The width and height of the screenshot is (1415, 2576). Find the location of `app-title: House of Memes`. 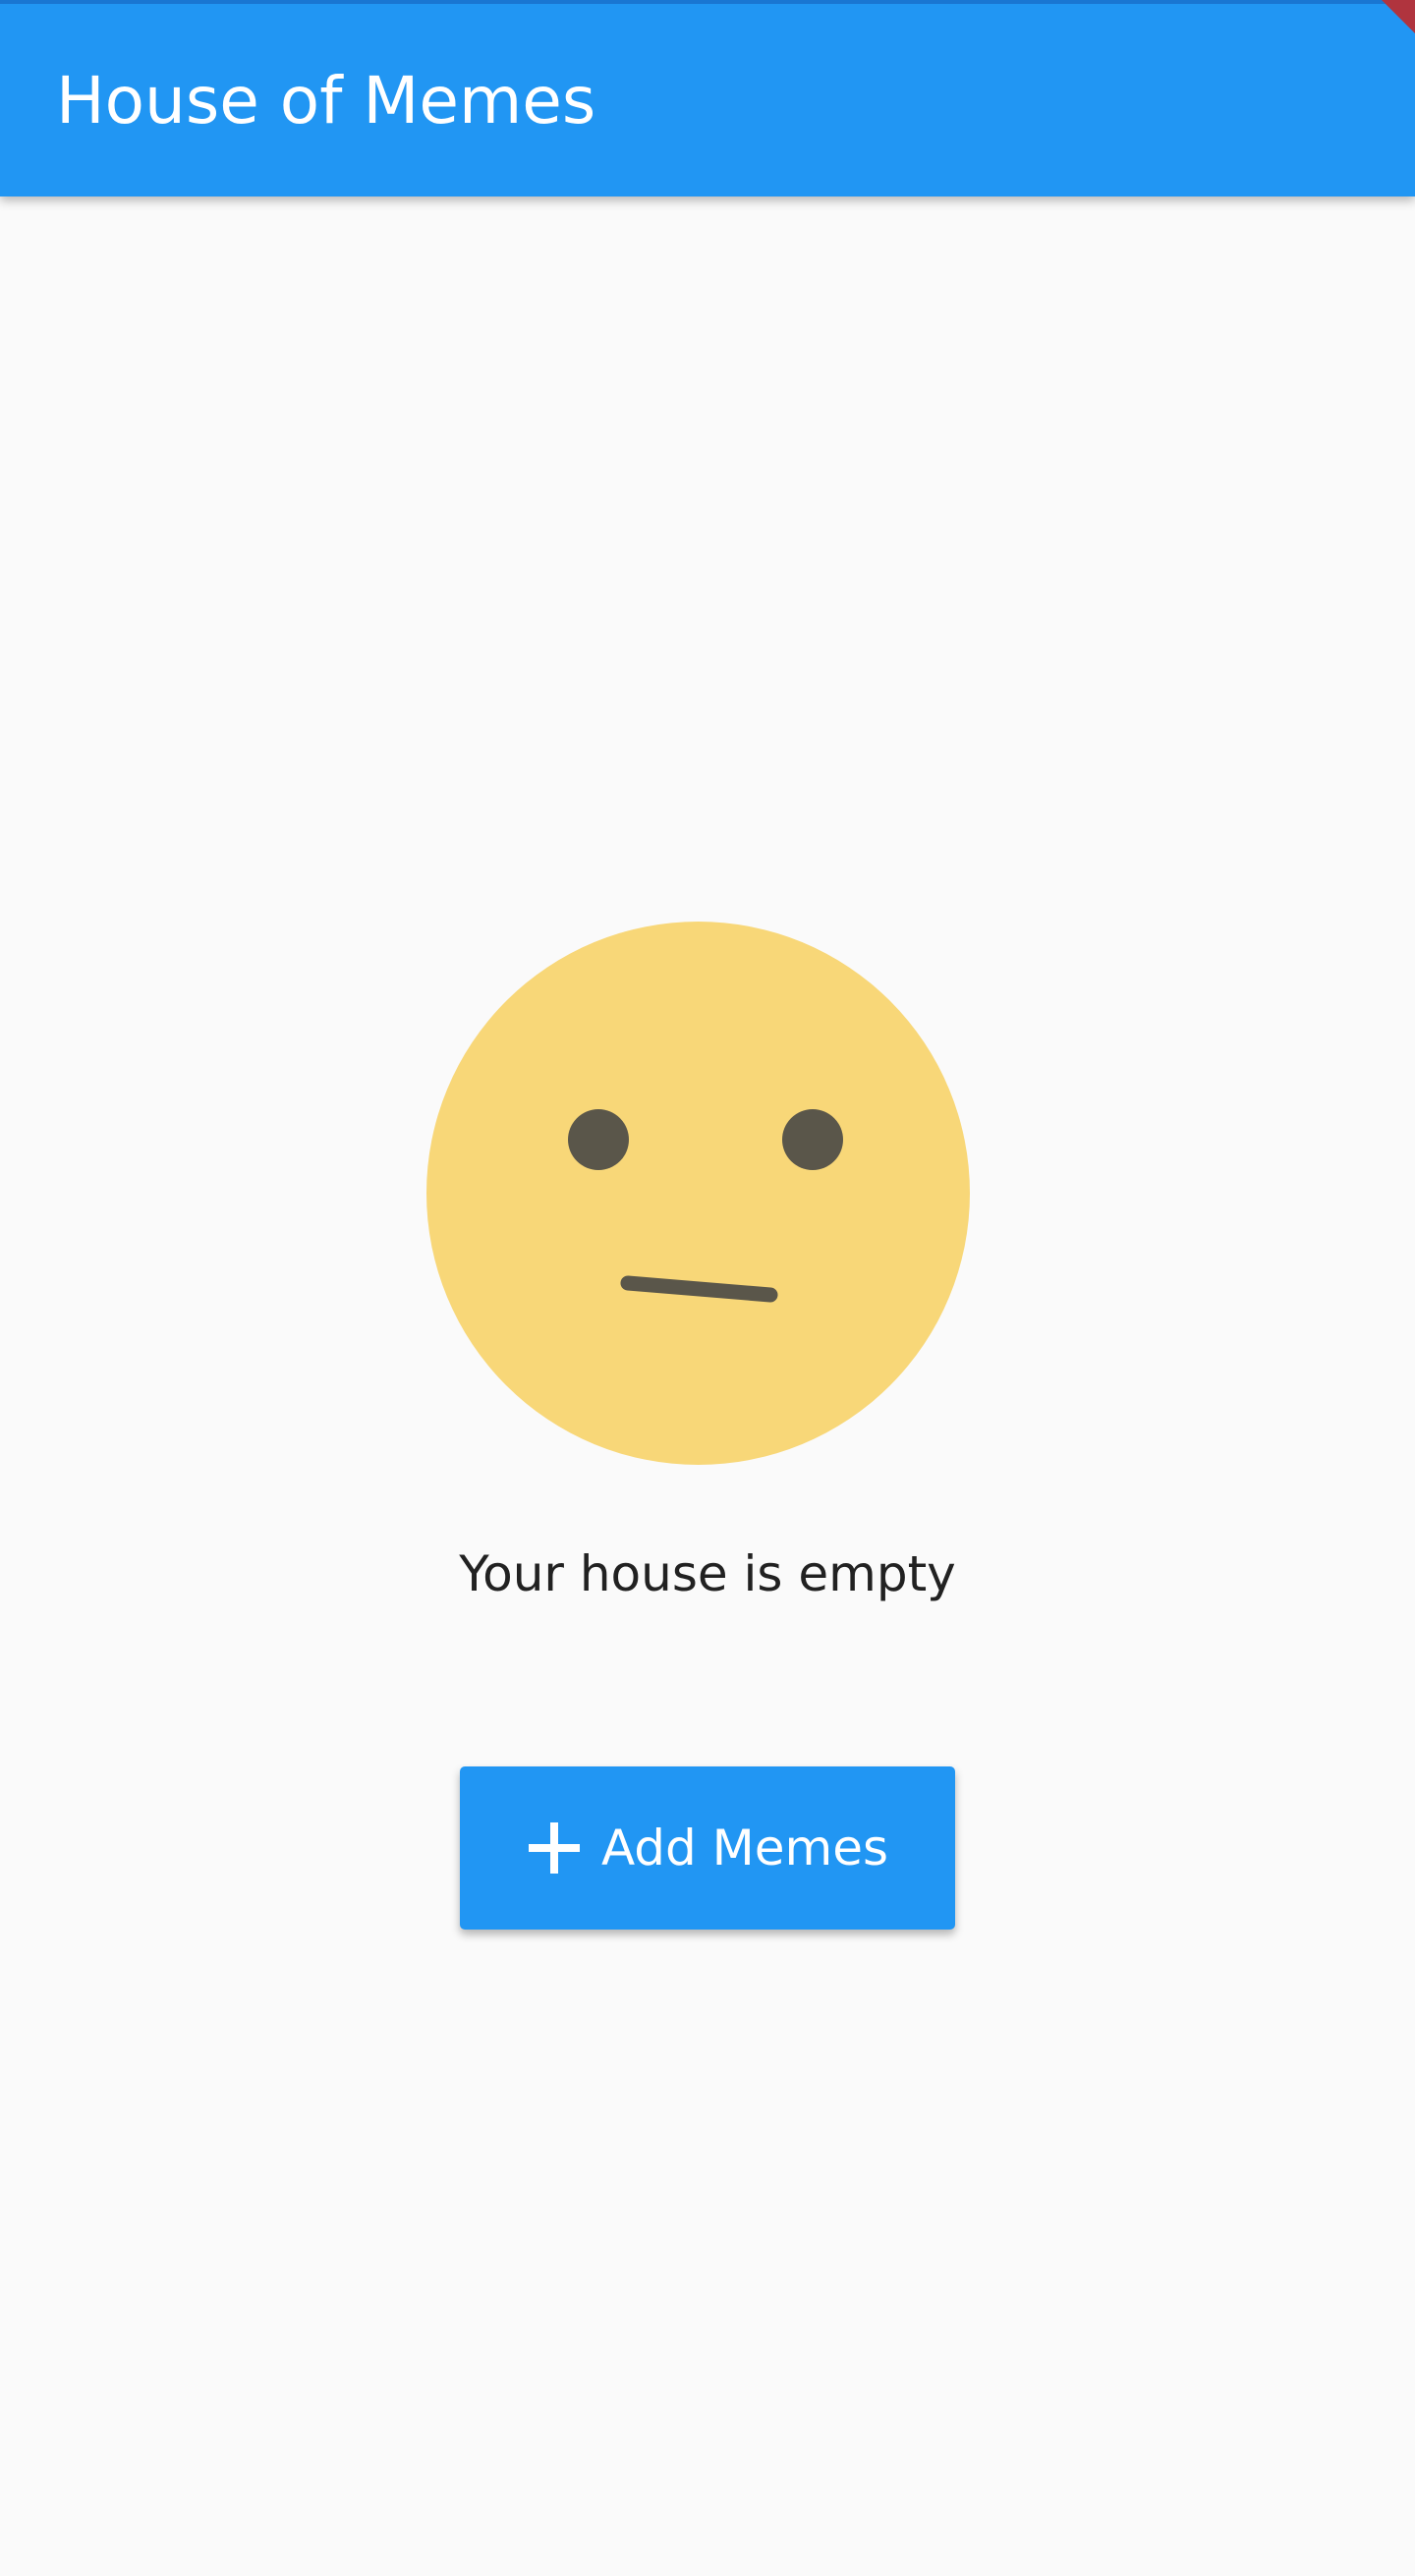

app-title: House of Memes is located at coordinates (326, 101).